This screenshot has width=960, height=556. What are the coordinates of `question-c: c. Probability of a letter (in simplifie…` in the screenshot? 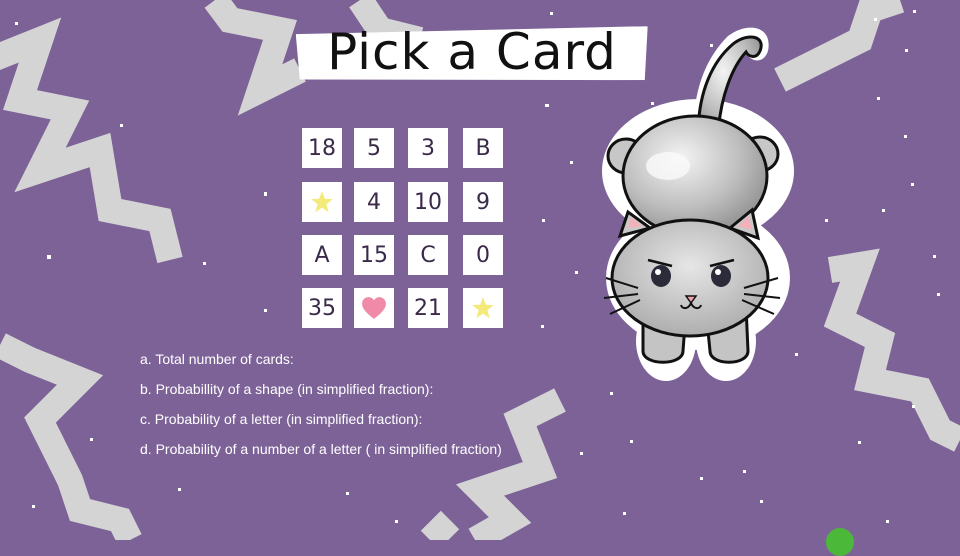 It's located at (281, 419).